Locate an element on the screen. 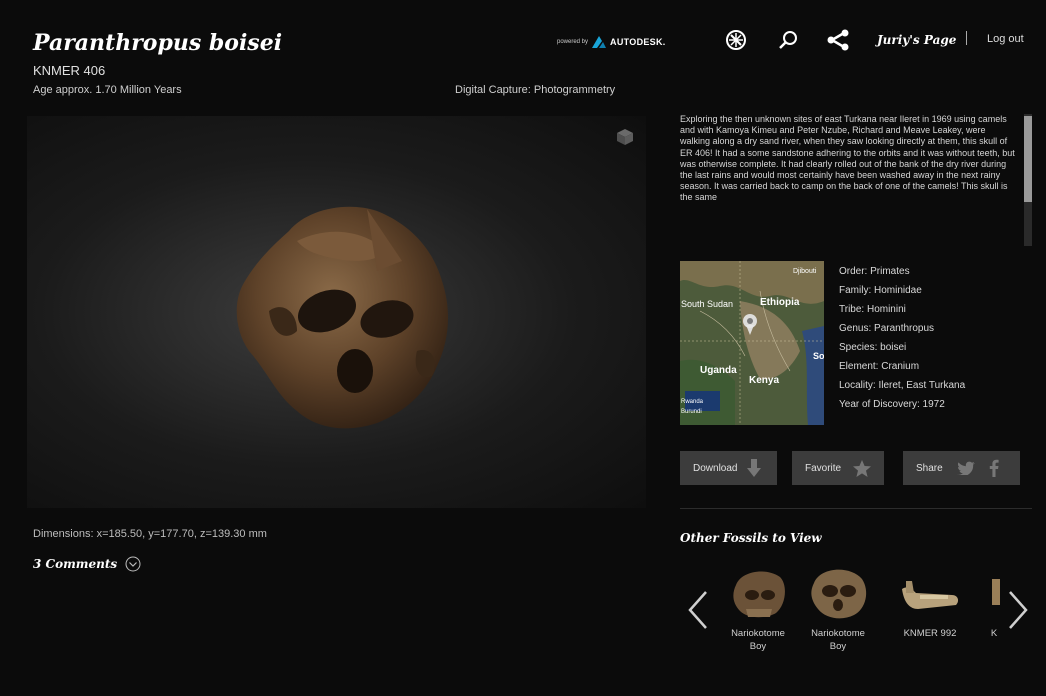 The width and height of the screenshot is (1046, 696). favorite-button: Favorite is located at coordinates (838, 468).